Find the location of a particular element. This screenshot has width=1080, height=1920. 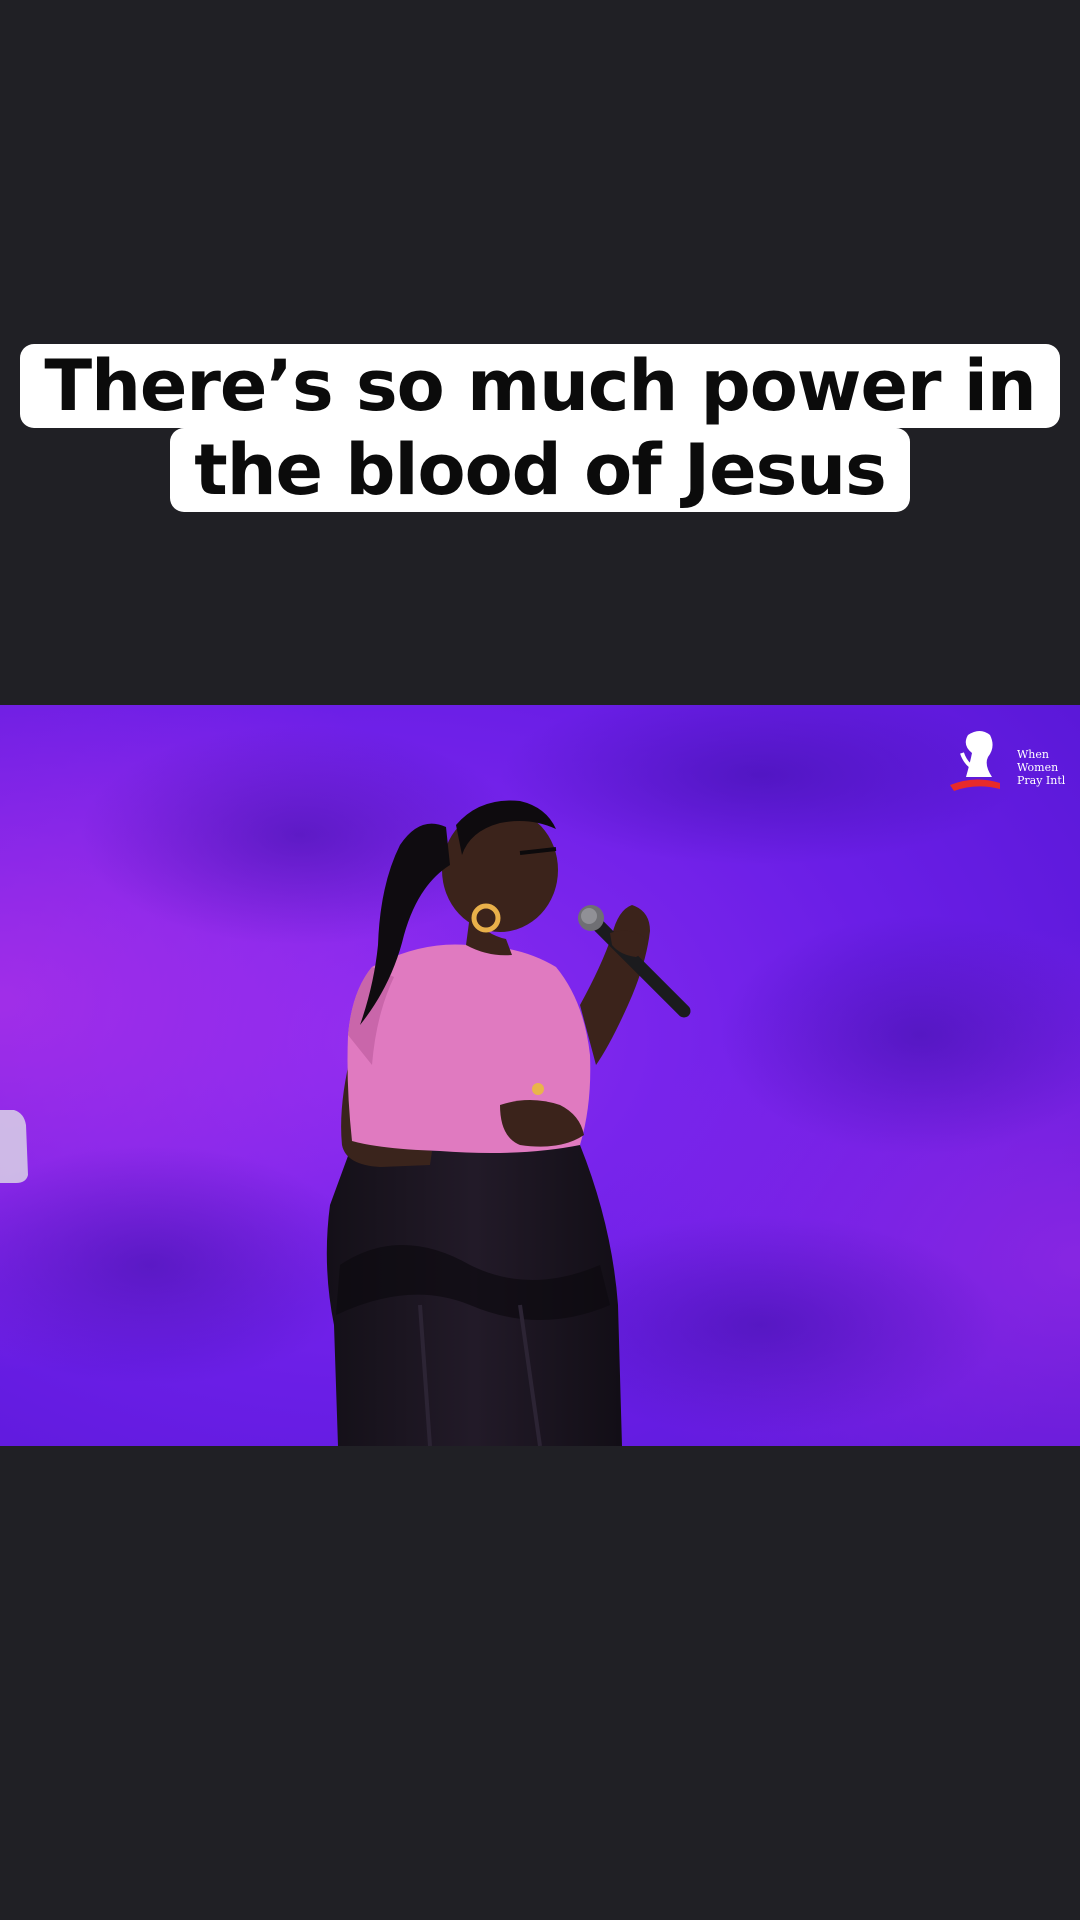

caption-line-2: the blood of Jesus is located at coordinates (540, 470).